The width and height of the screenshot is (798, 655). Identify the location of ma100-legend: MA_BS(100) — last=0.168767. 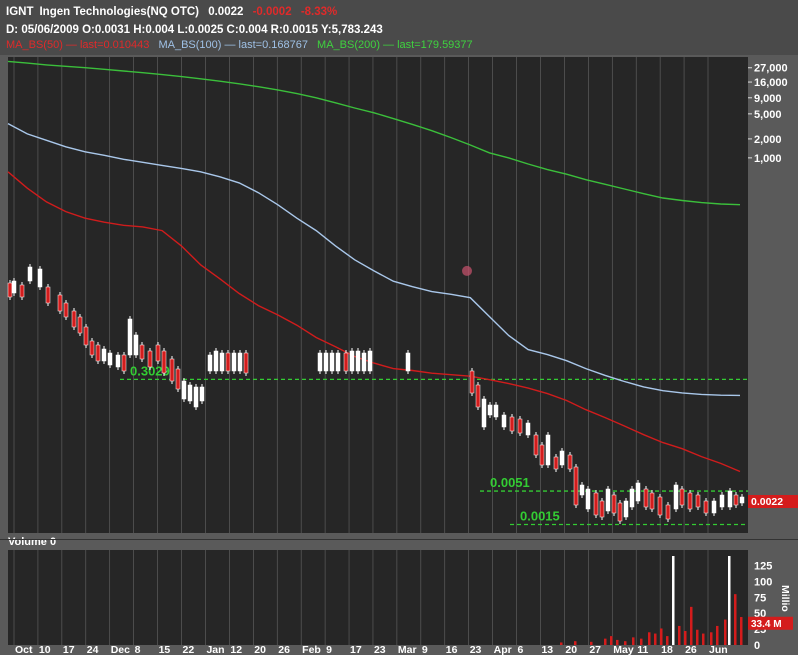
(233, 45).